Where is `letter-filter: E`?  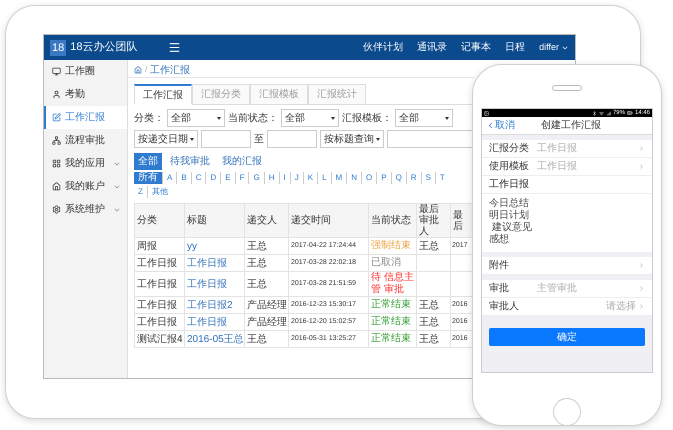 letter-filter: E is located at coordinates (227, 178).